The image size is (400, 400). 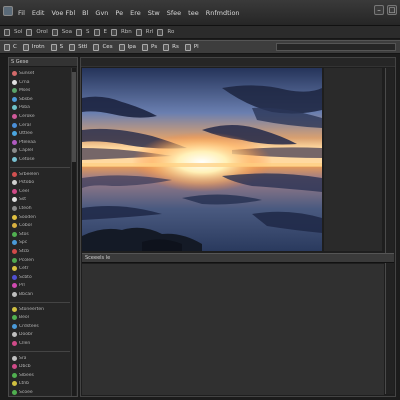 I want to click on layer-item: Uttlee, so click(x=41, y=133).